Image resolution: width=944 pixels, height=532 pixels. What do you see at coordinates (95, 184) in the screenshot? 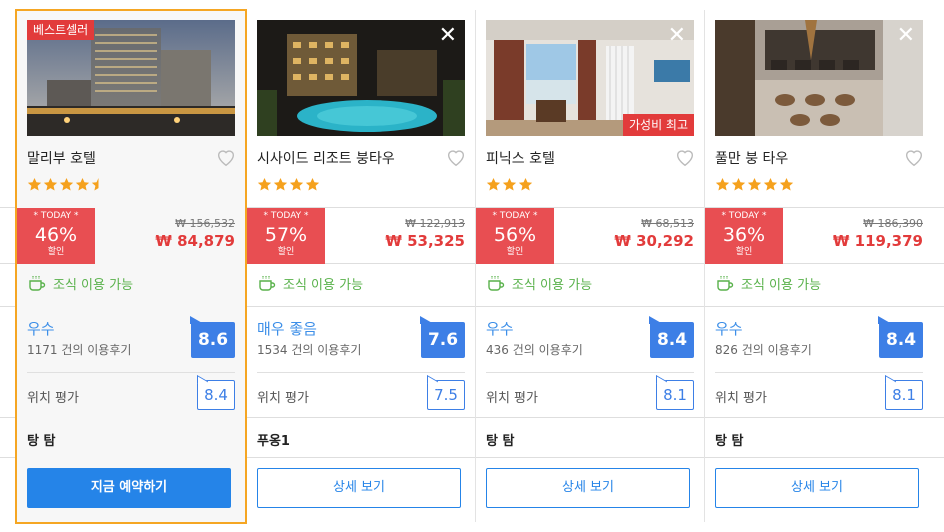
I see `half-star-icon` at bounding box center [95, 184].